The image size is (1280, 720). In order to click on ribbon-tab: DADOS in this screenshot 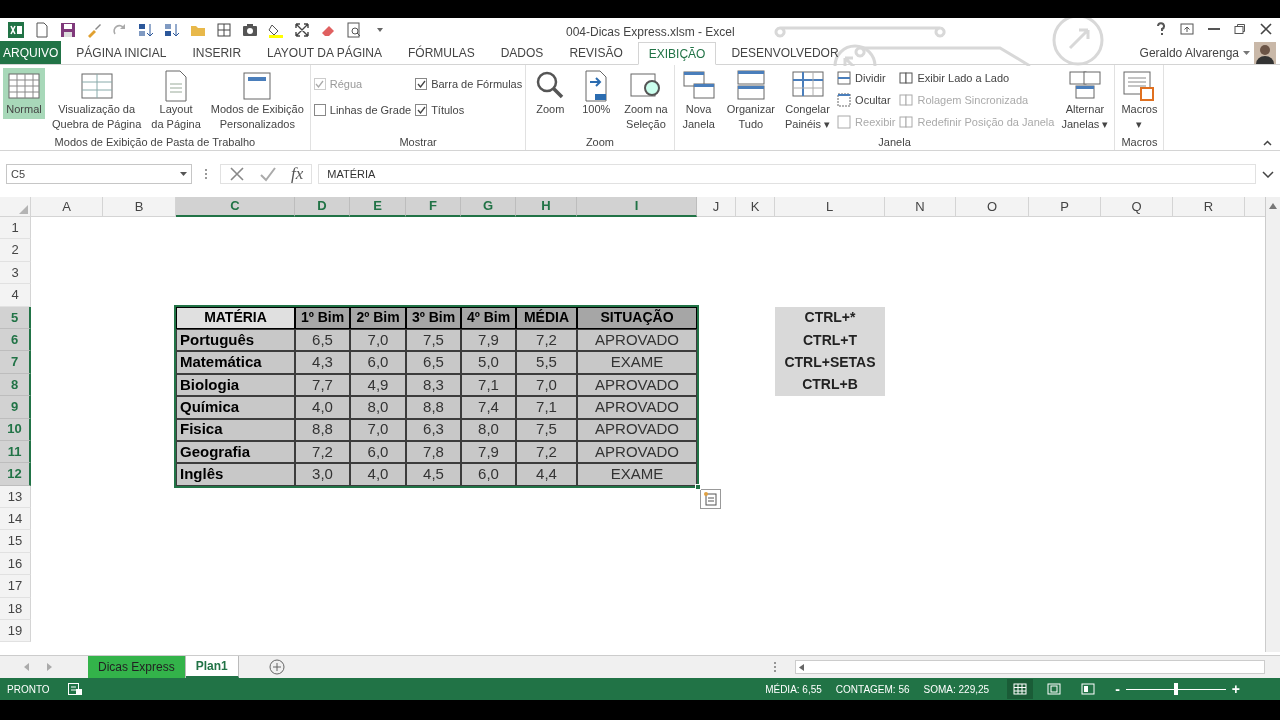, I will do `click(522, 52)`.